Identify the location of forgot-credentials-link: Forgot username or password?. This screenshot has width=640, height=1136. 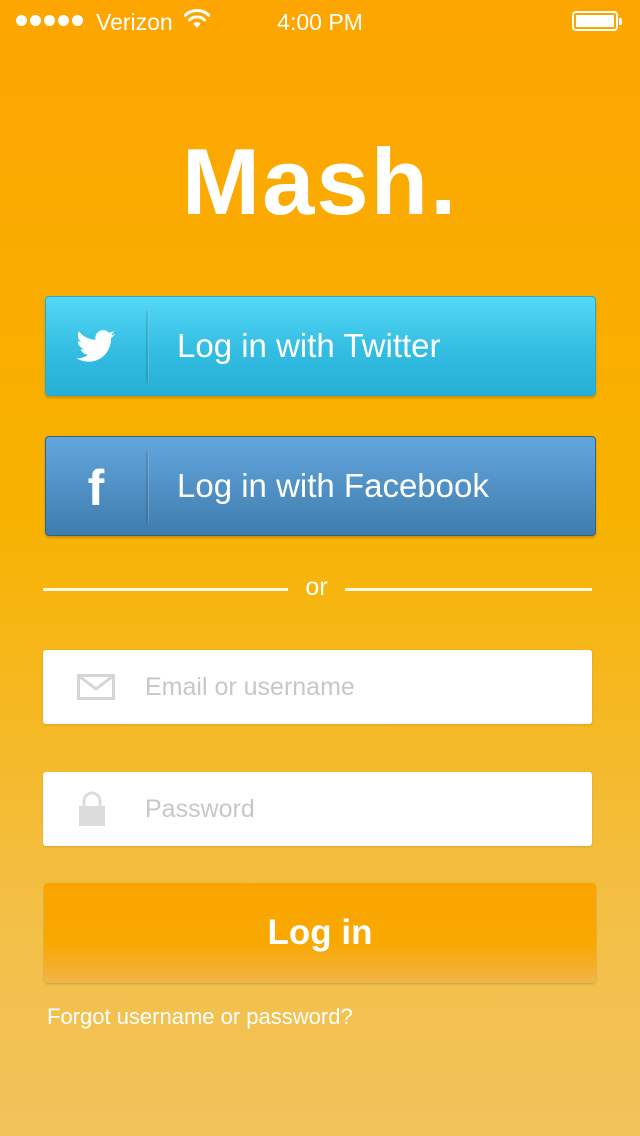
(200, 1017).